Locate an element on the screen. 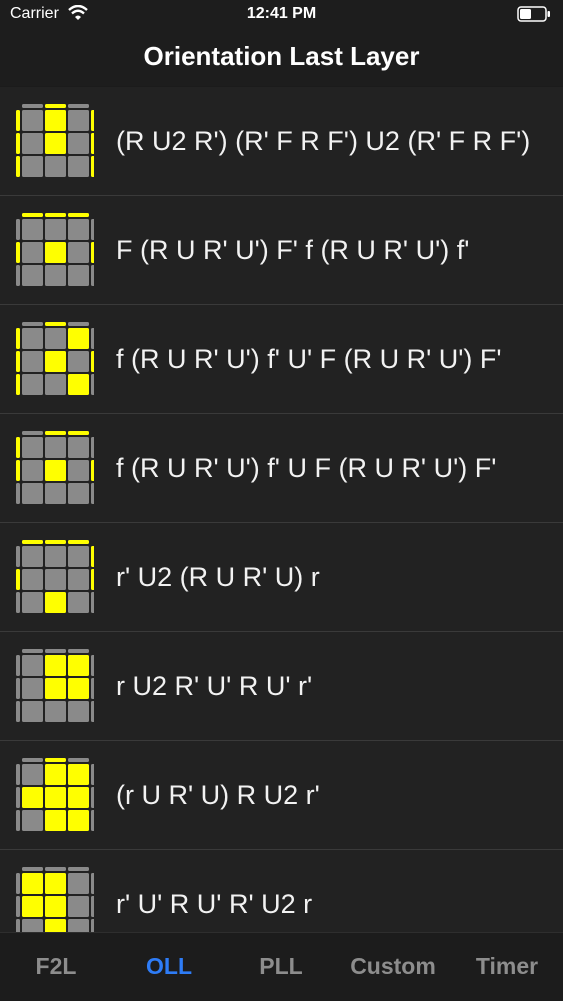 The width and height of the screenshot is (563, 1001). tab-timer: Timer is located at coordinates (507, 966).